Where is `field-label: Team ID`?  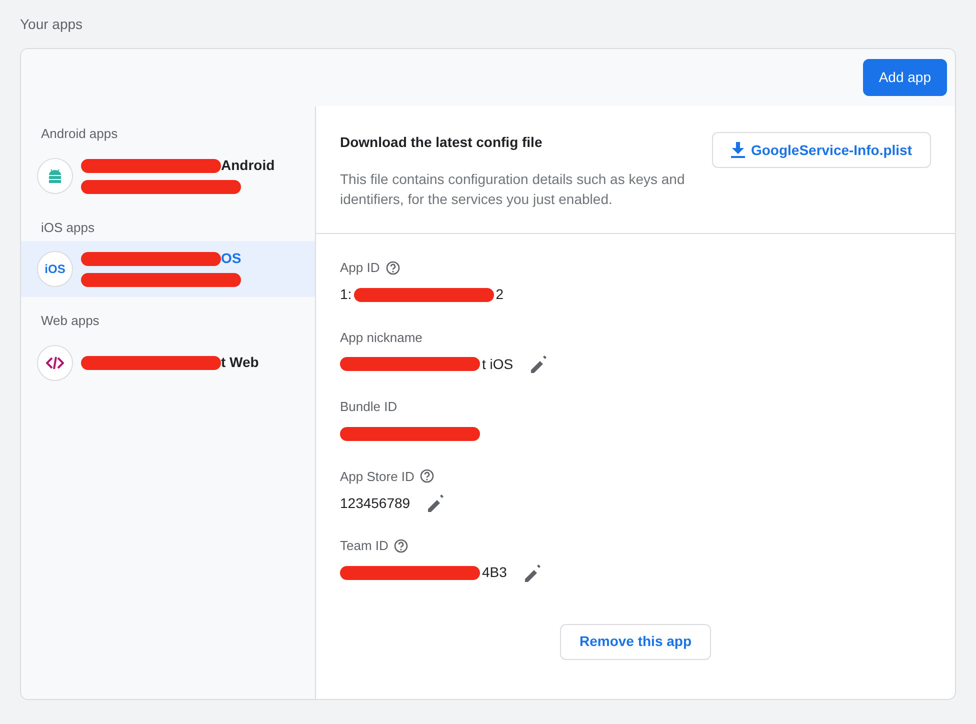
field-label: Team ID is located at coordinates (364, 546).